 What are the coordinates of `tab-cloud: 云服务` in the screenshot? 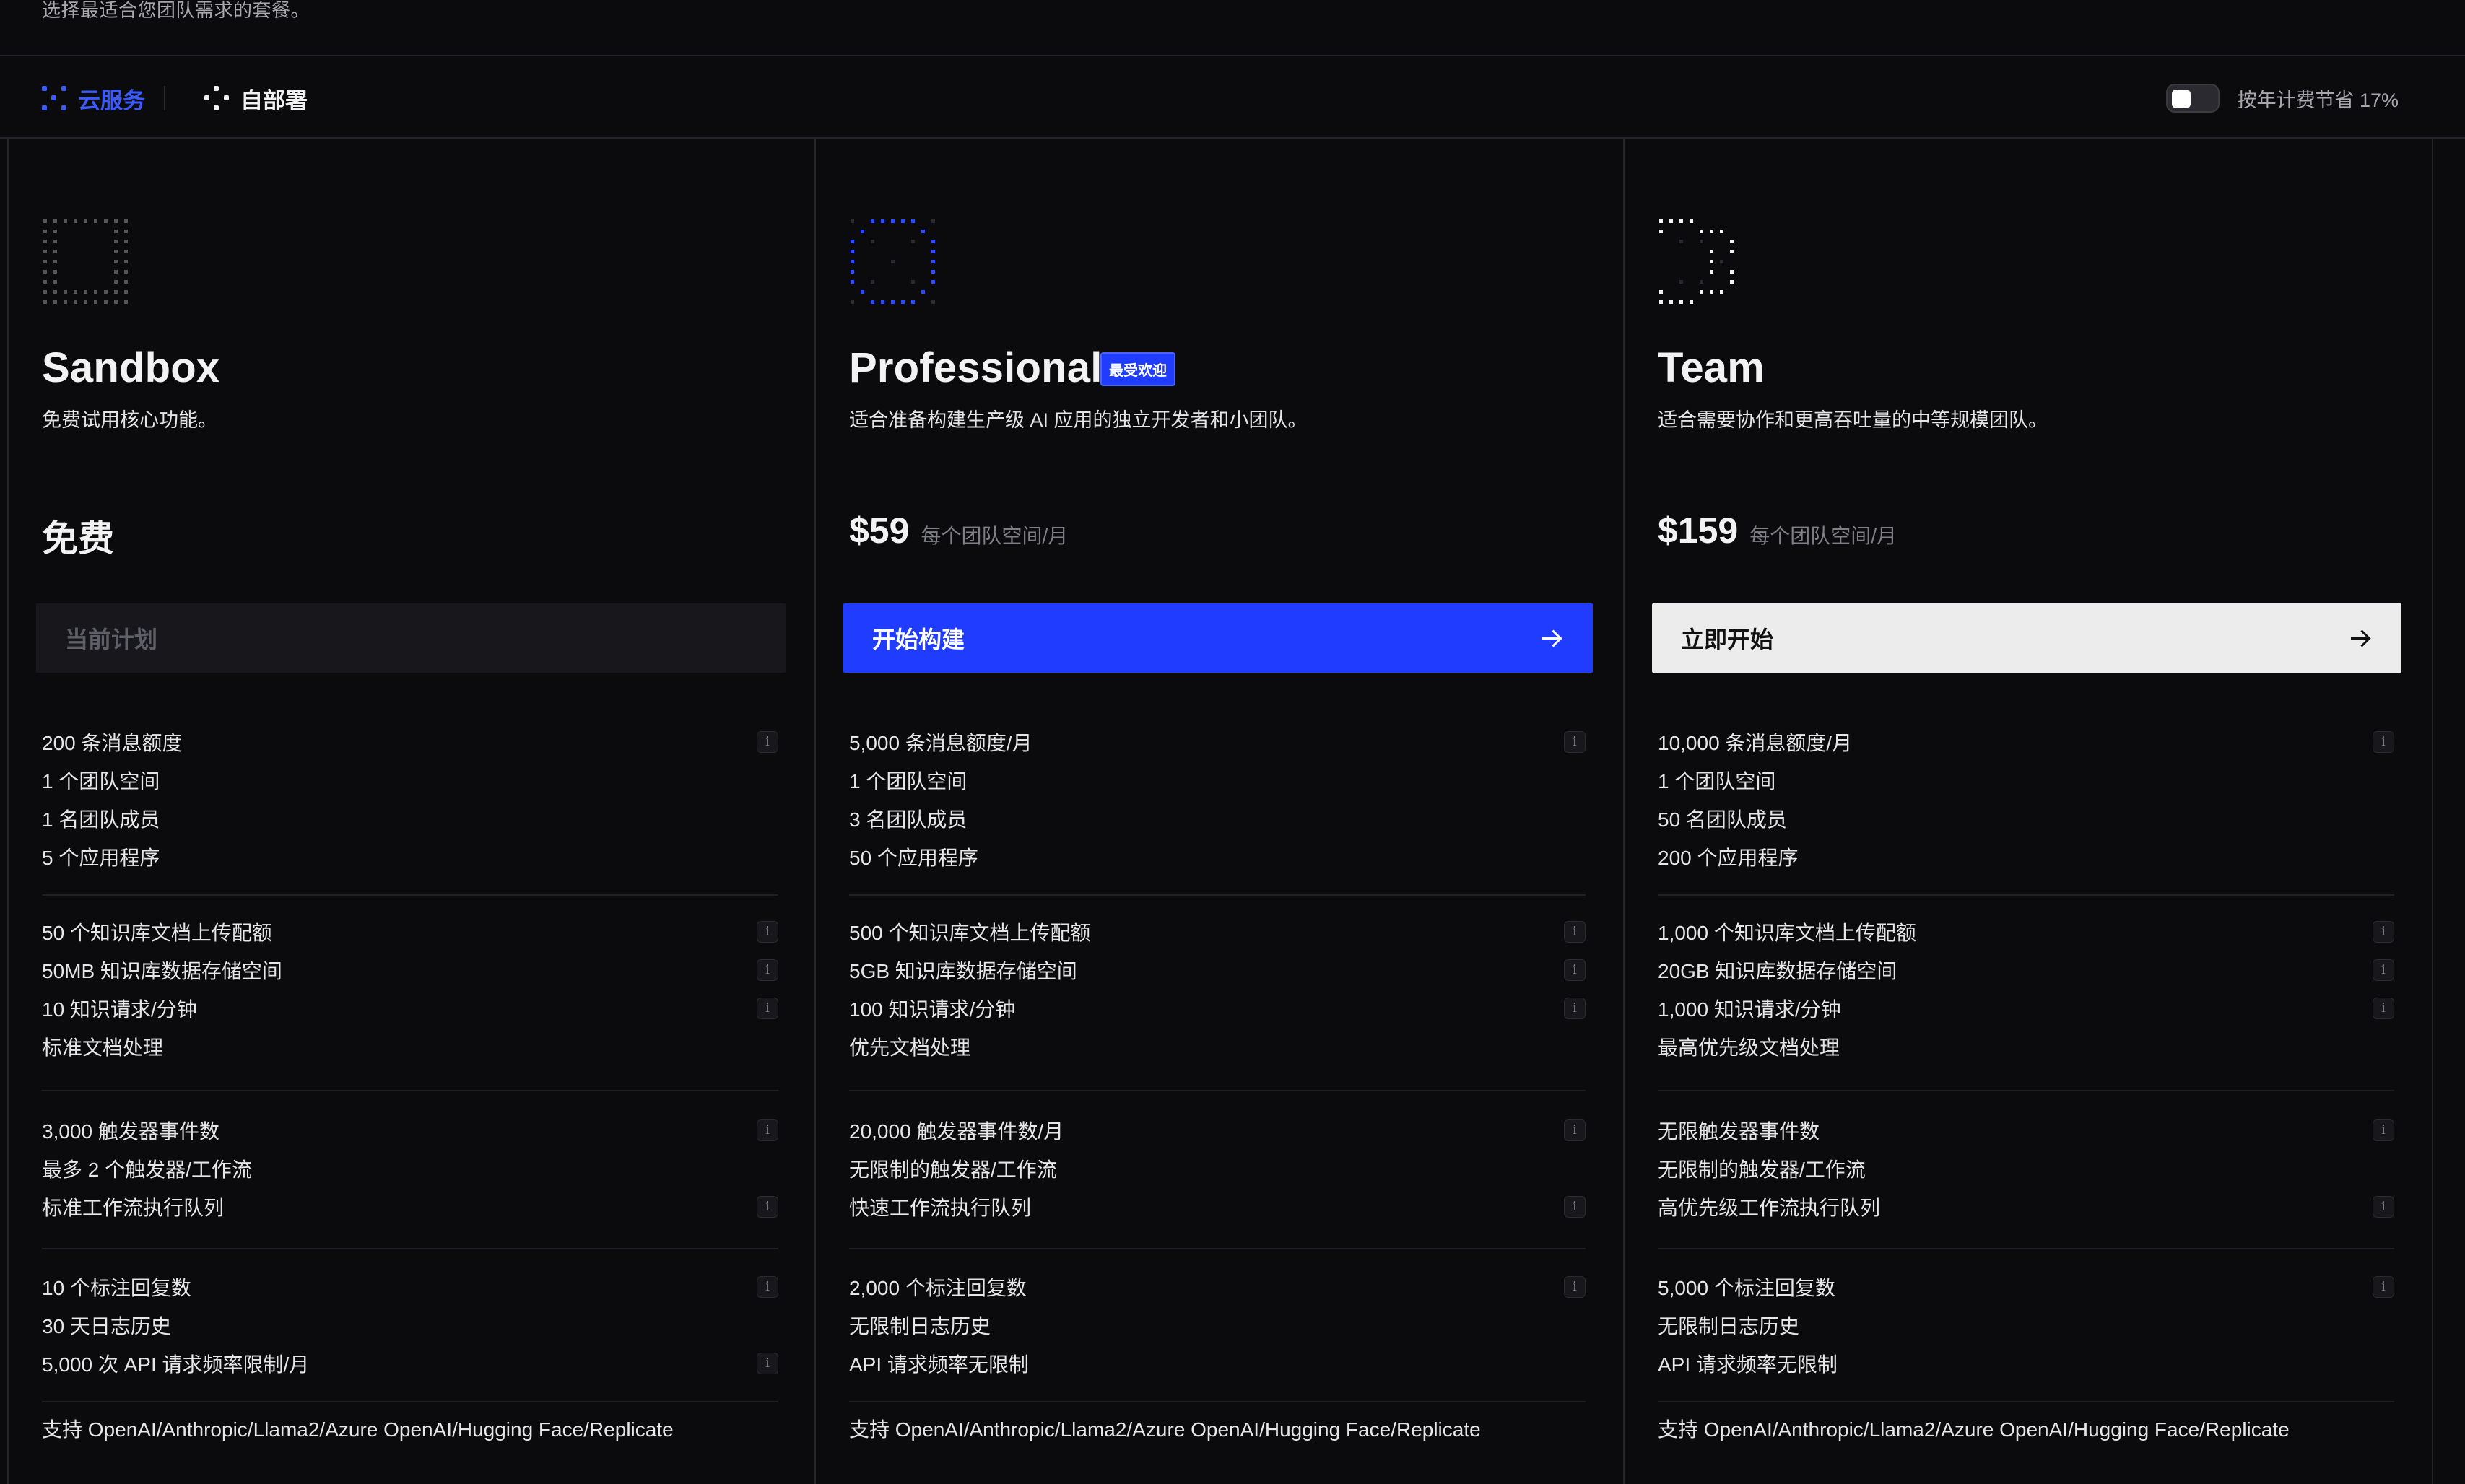 It's located at (108, 98).